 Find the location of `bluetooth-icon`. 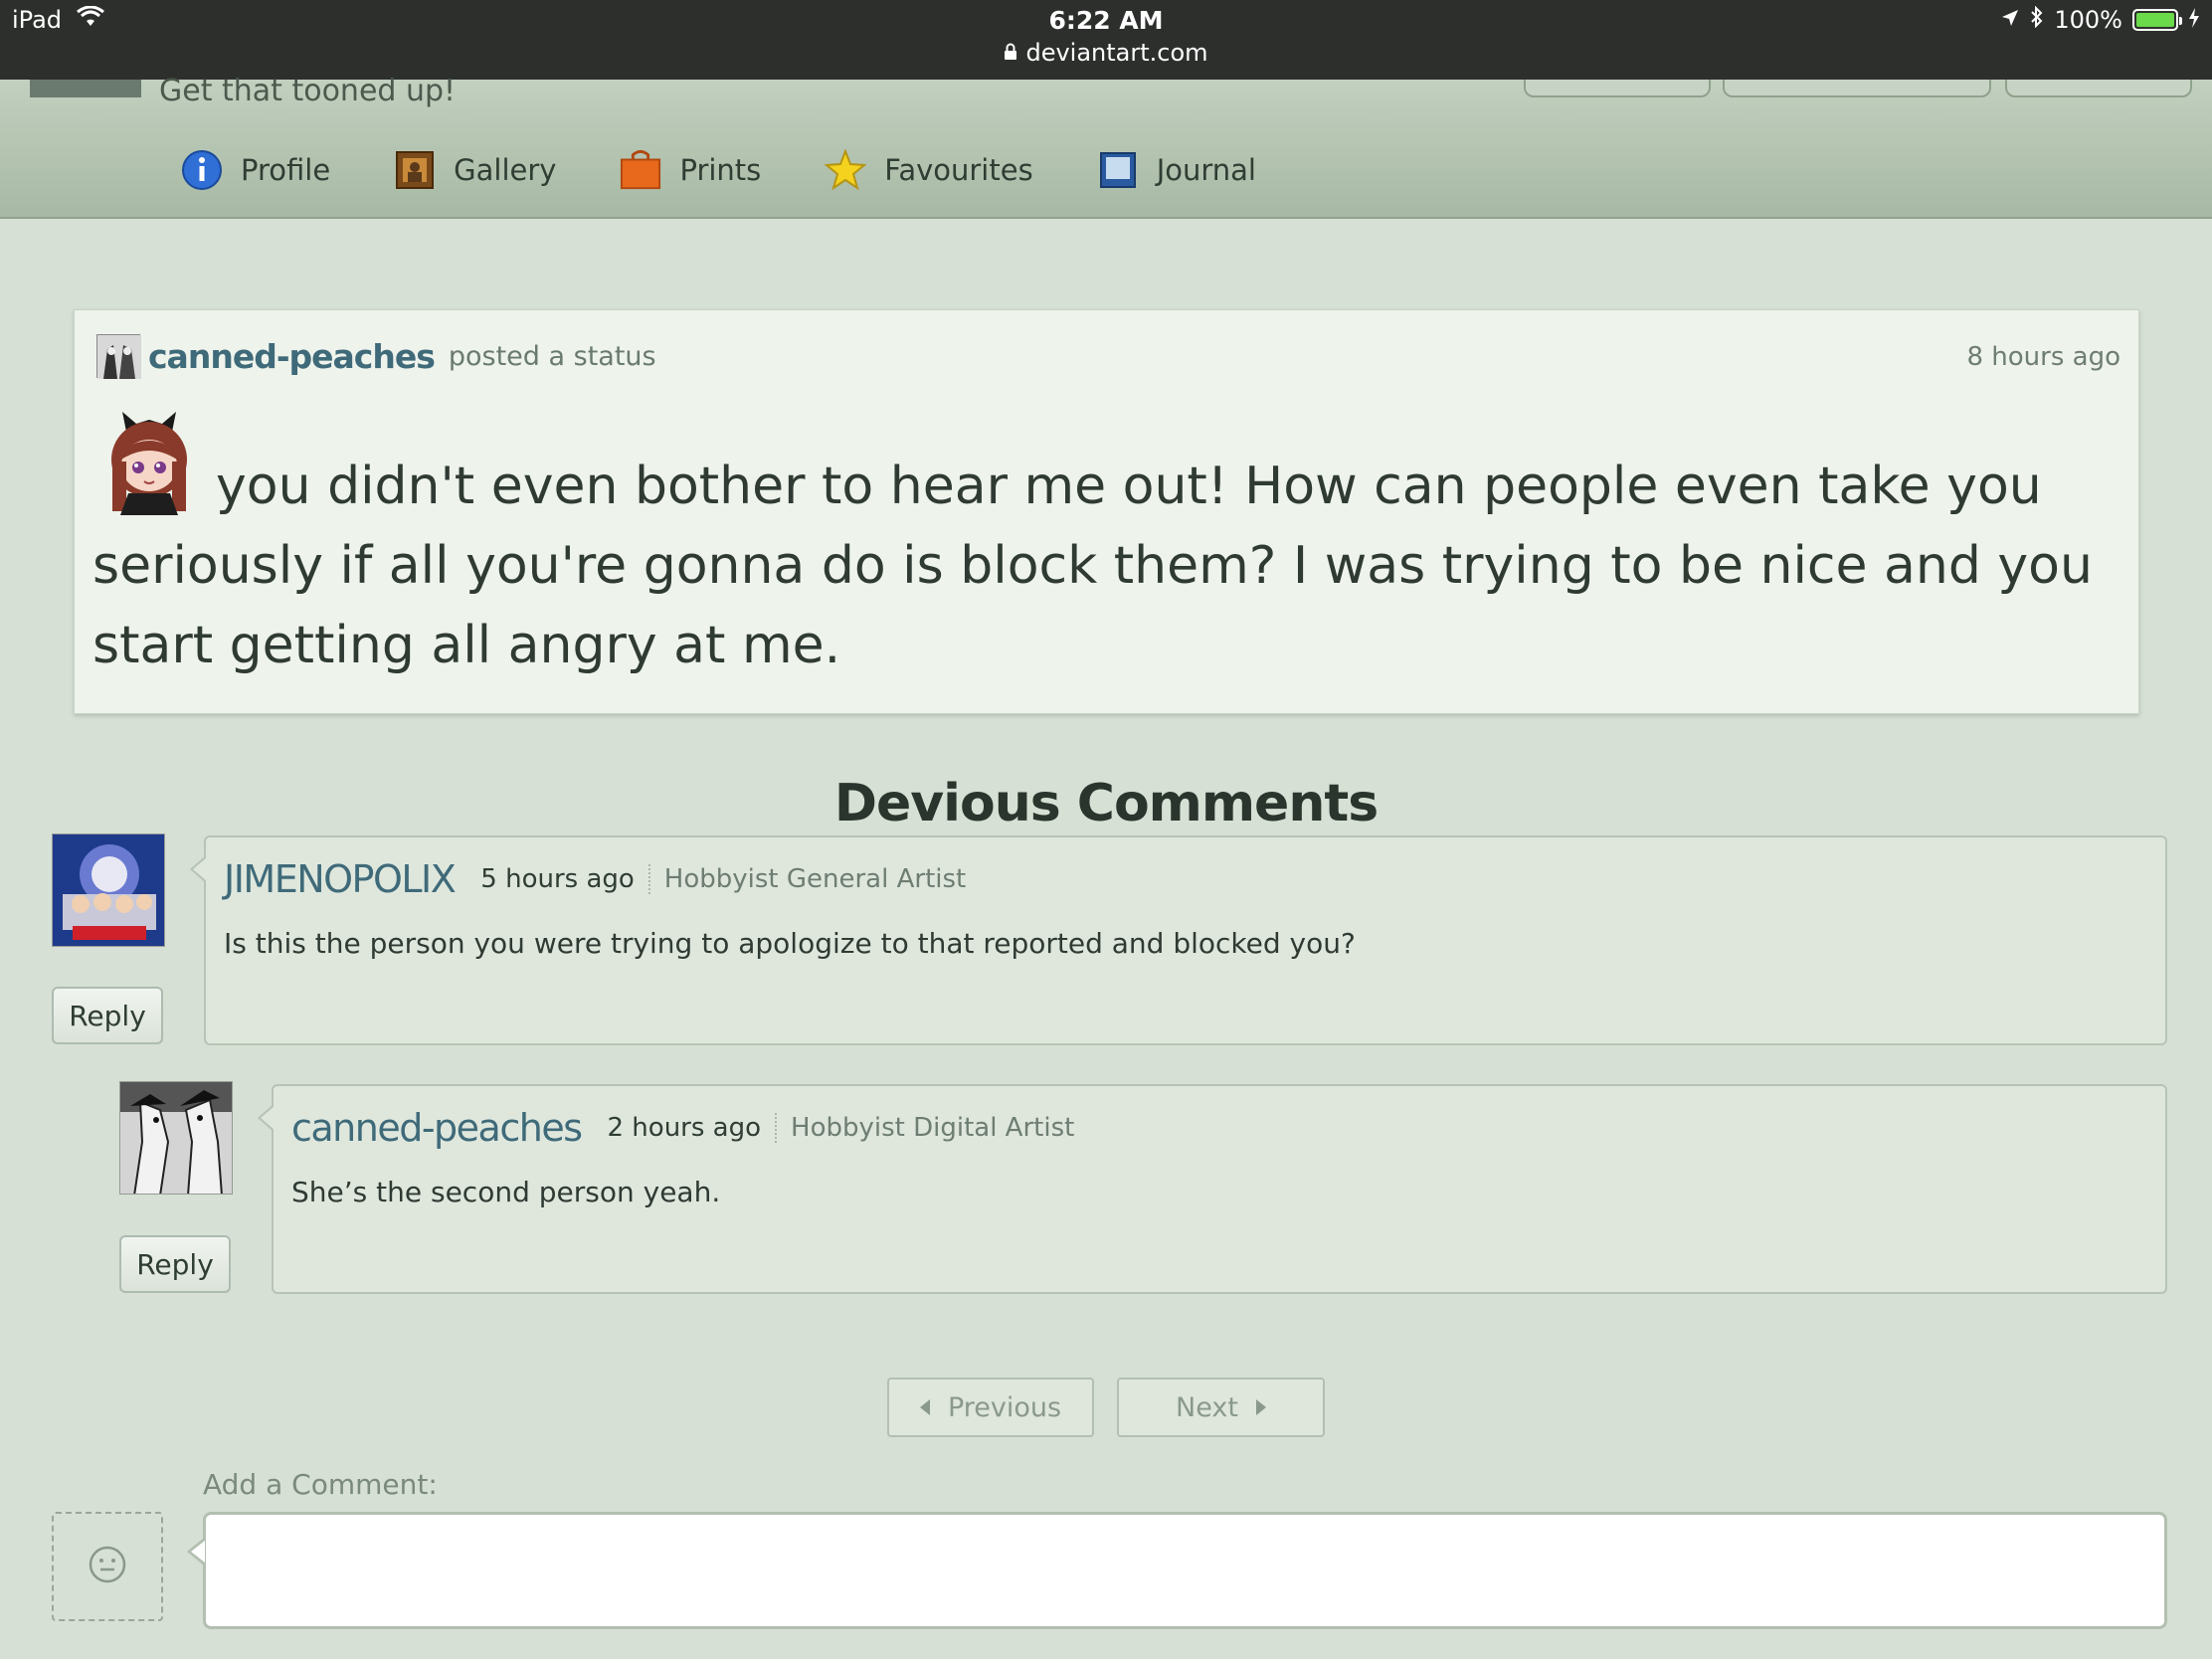

bluetooth-icon is located at coordinates (2037, 19).